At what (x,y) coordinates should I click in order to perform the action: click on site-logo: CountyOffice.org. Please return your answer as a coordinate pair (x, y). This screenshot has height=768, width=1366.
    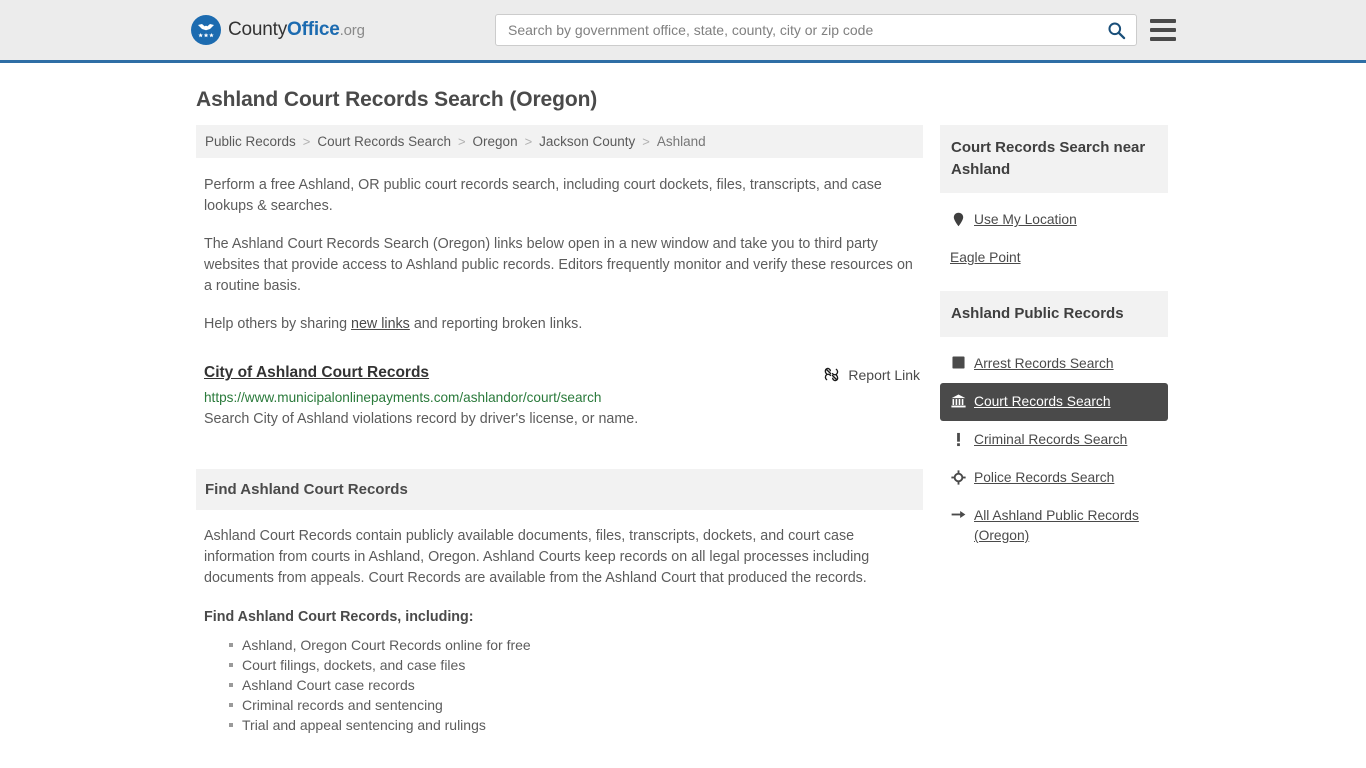
    Looking at the image, I should click on (278, 30).